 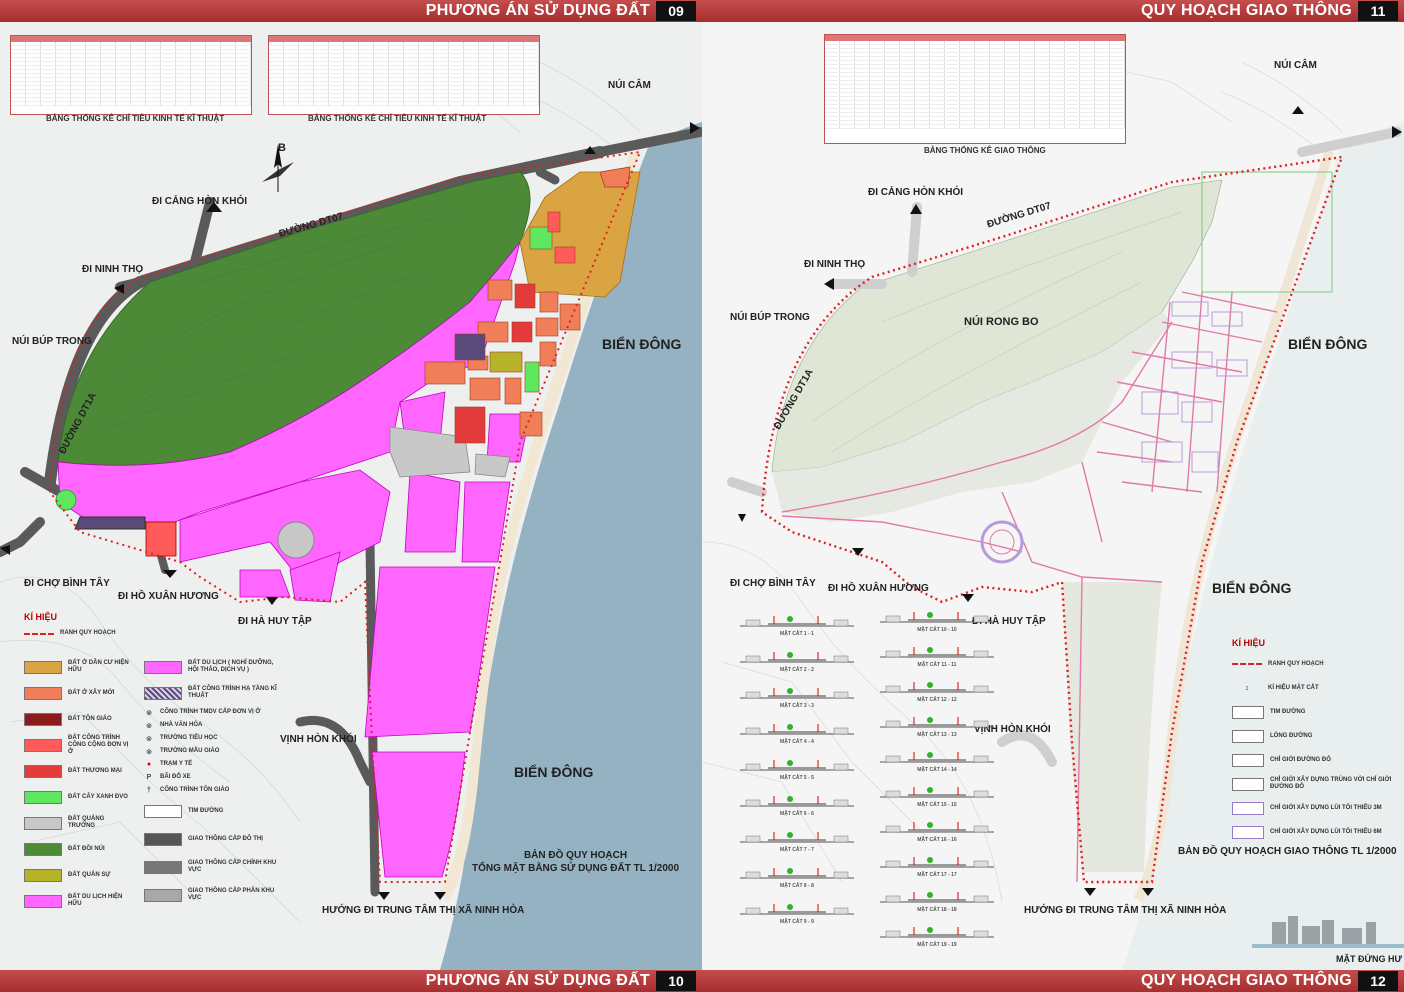 I want to click on legend-item: ⊚ NHÀ VĂN HÓA, so click(x=214, y=725).